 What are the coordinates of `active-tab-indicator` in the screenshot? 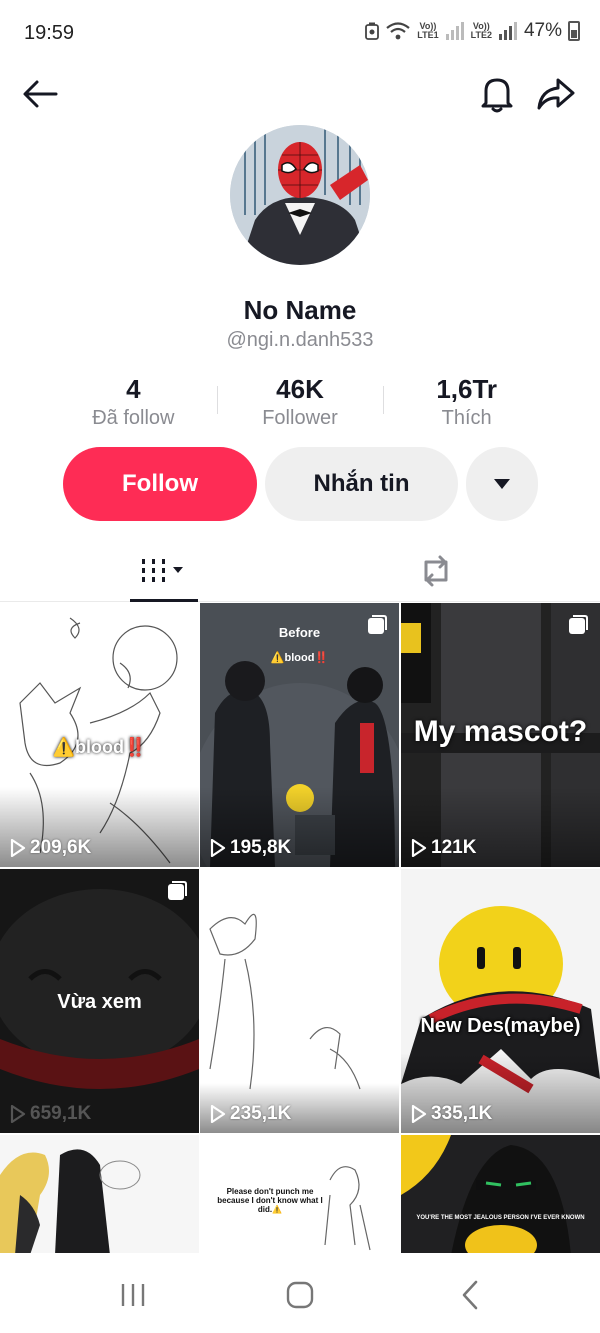 It's located at (164, 600).